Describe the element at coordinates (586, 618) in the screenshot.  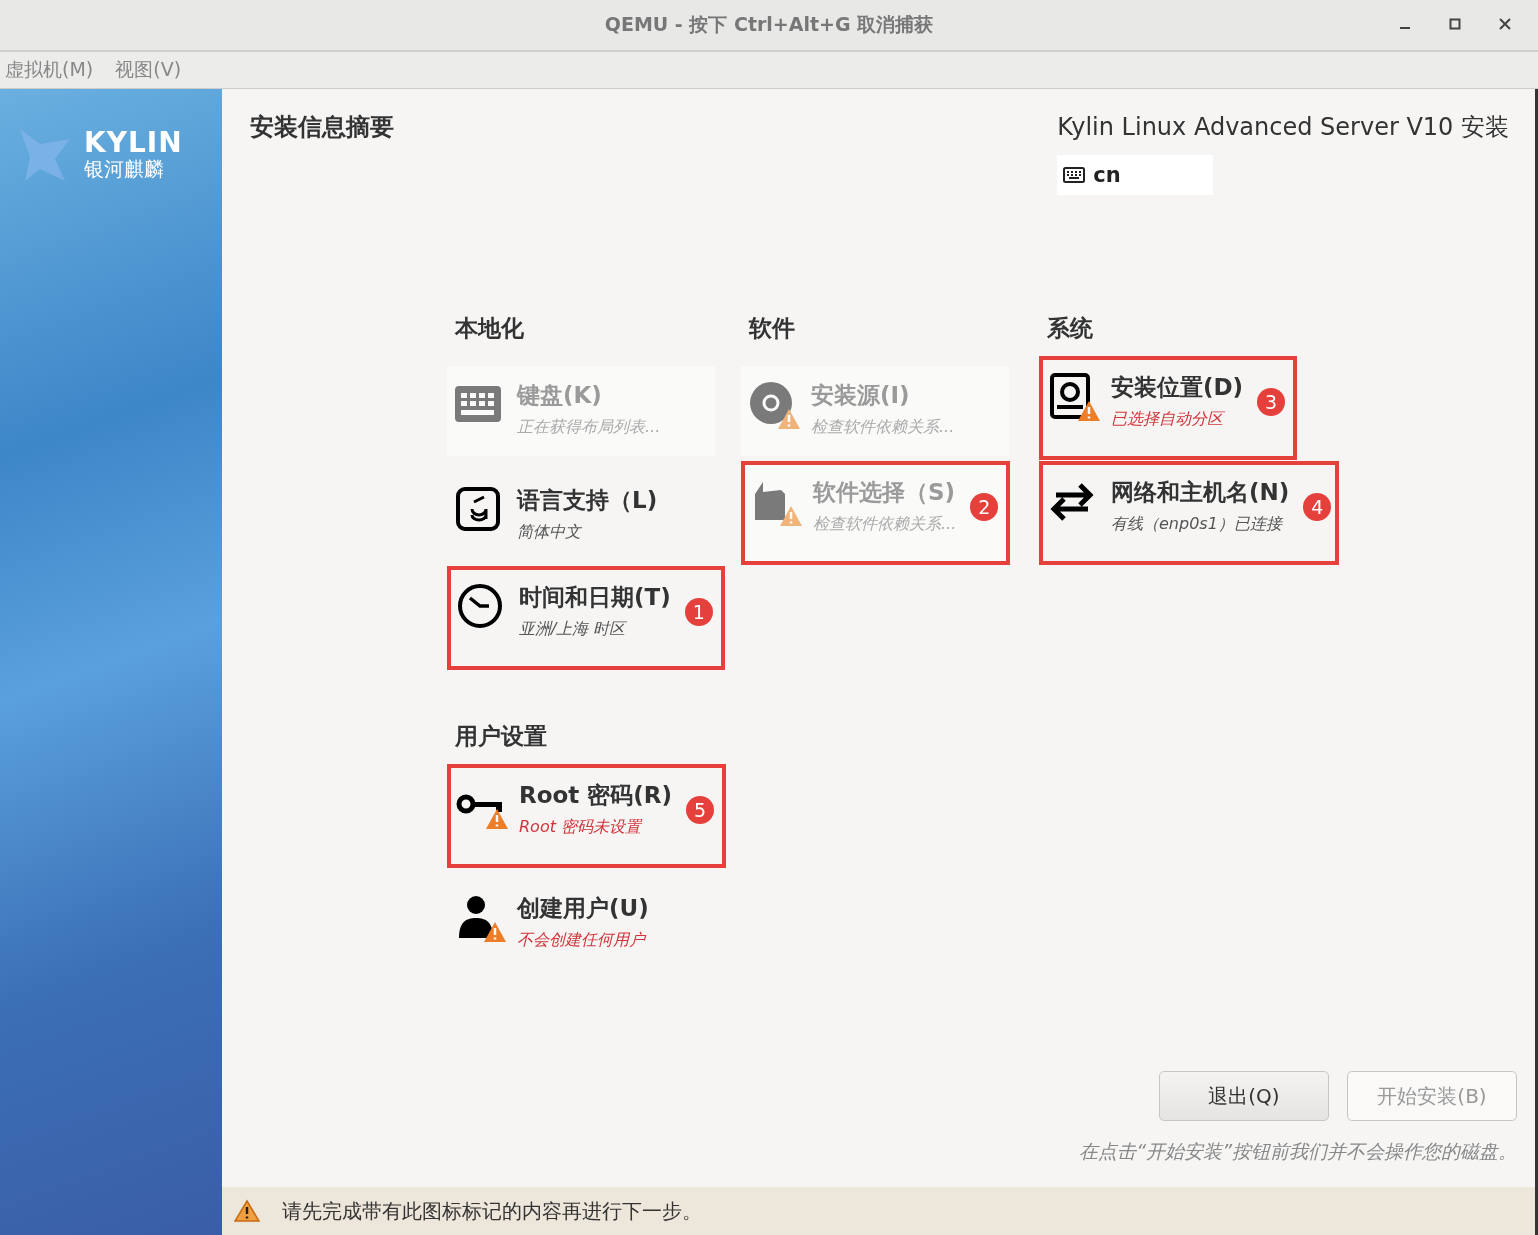
I see `setting-item: 时间和日期(T) 亚洲/上海 时区 1` at that location.